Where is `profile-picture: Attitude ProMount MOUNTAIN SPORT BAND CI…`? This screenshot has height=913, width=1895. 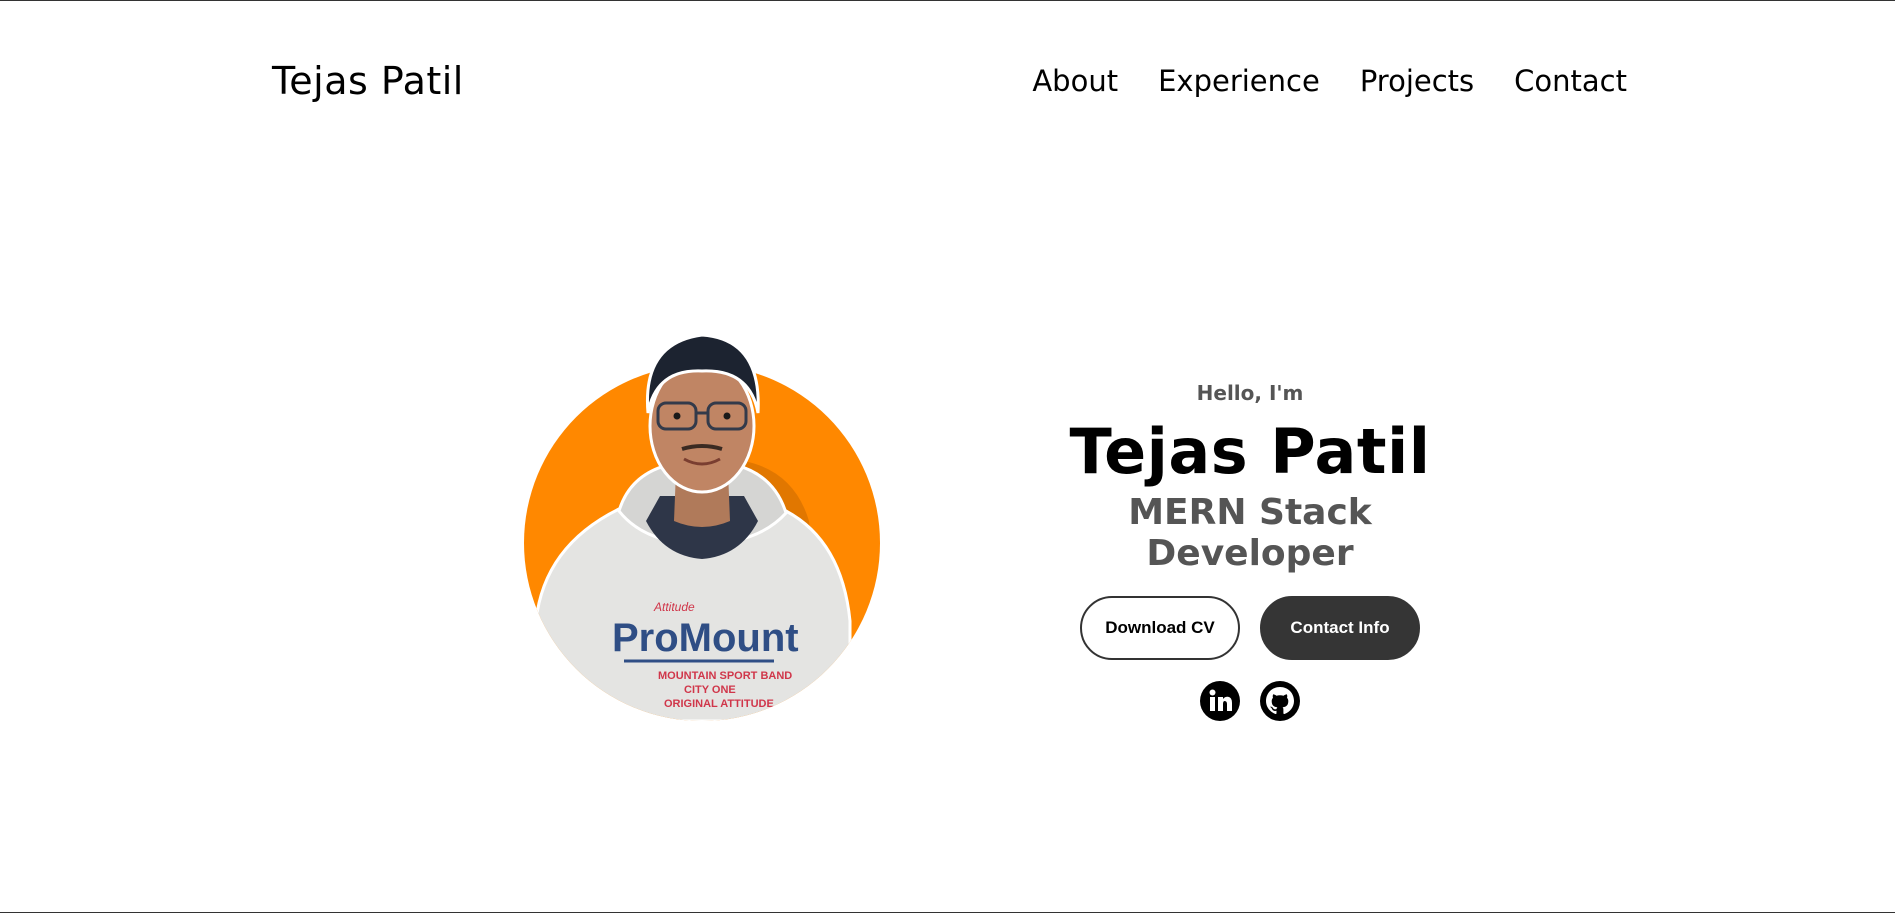
profile-picture: Attitude ProMount MOUNTAIN SPORT BAND CI… is located at coordinates (702, 521).